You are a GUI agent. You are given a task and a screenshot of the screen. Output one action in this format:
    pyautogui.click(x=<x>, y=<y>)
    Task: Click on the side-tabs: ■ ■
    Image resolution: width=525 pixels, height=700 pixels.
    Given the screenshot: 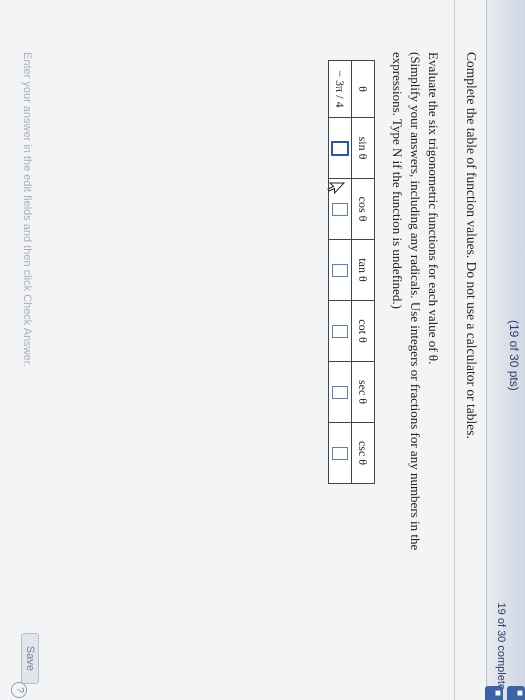 What is the action you would take?
    pyautogui.click(x=495, y=693)
    